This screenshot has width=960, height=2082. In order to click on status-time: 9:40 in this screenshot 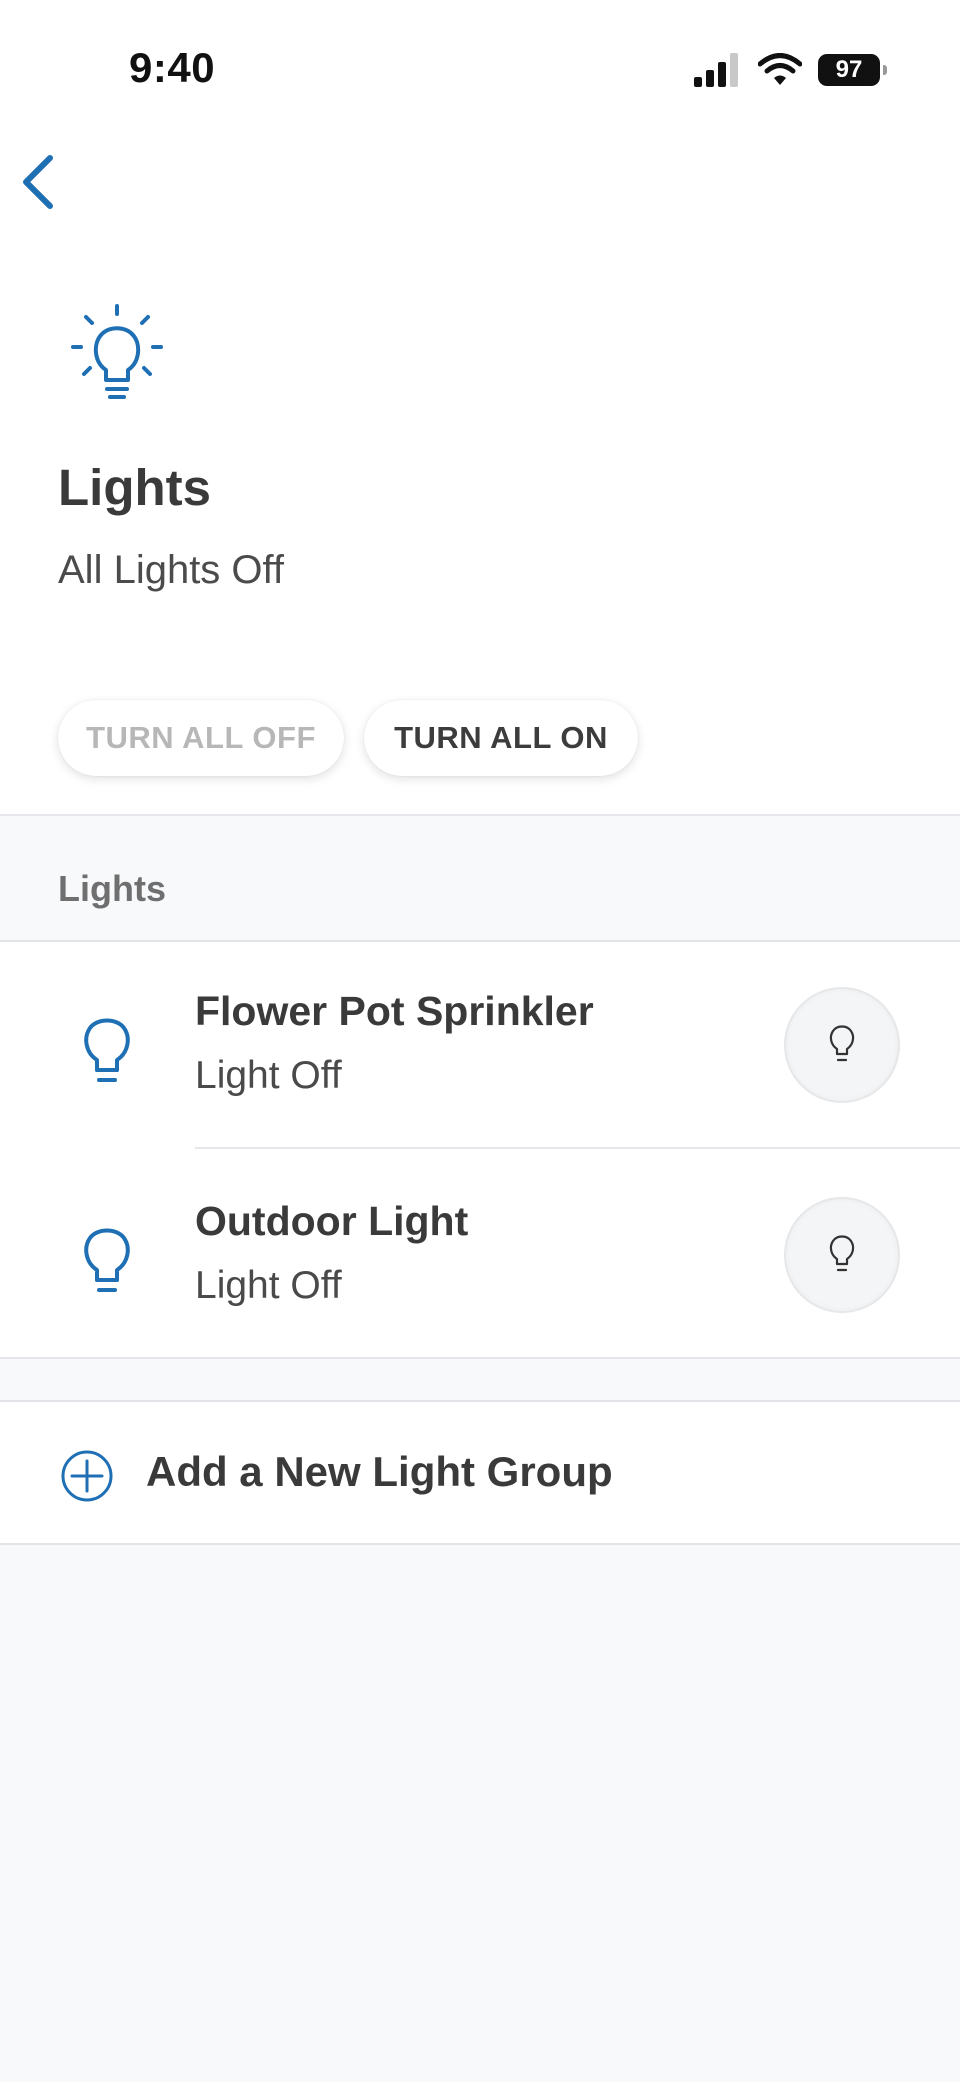, I will do `click(172, 67)`.